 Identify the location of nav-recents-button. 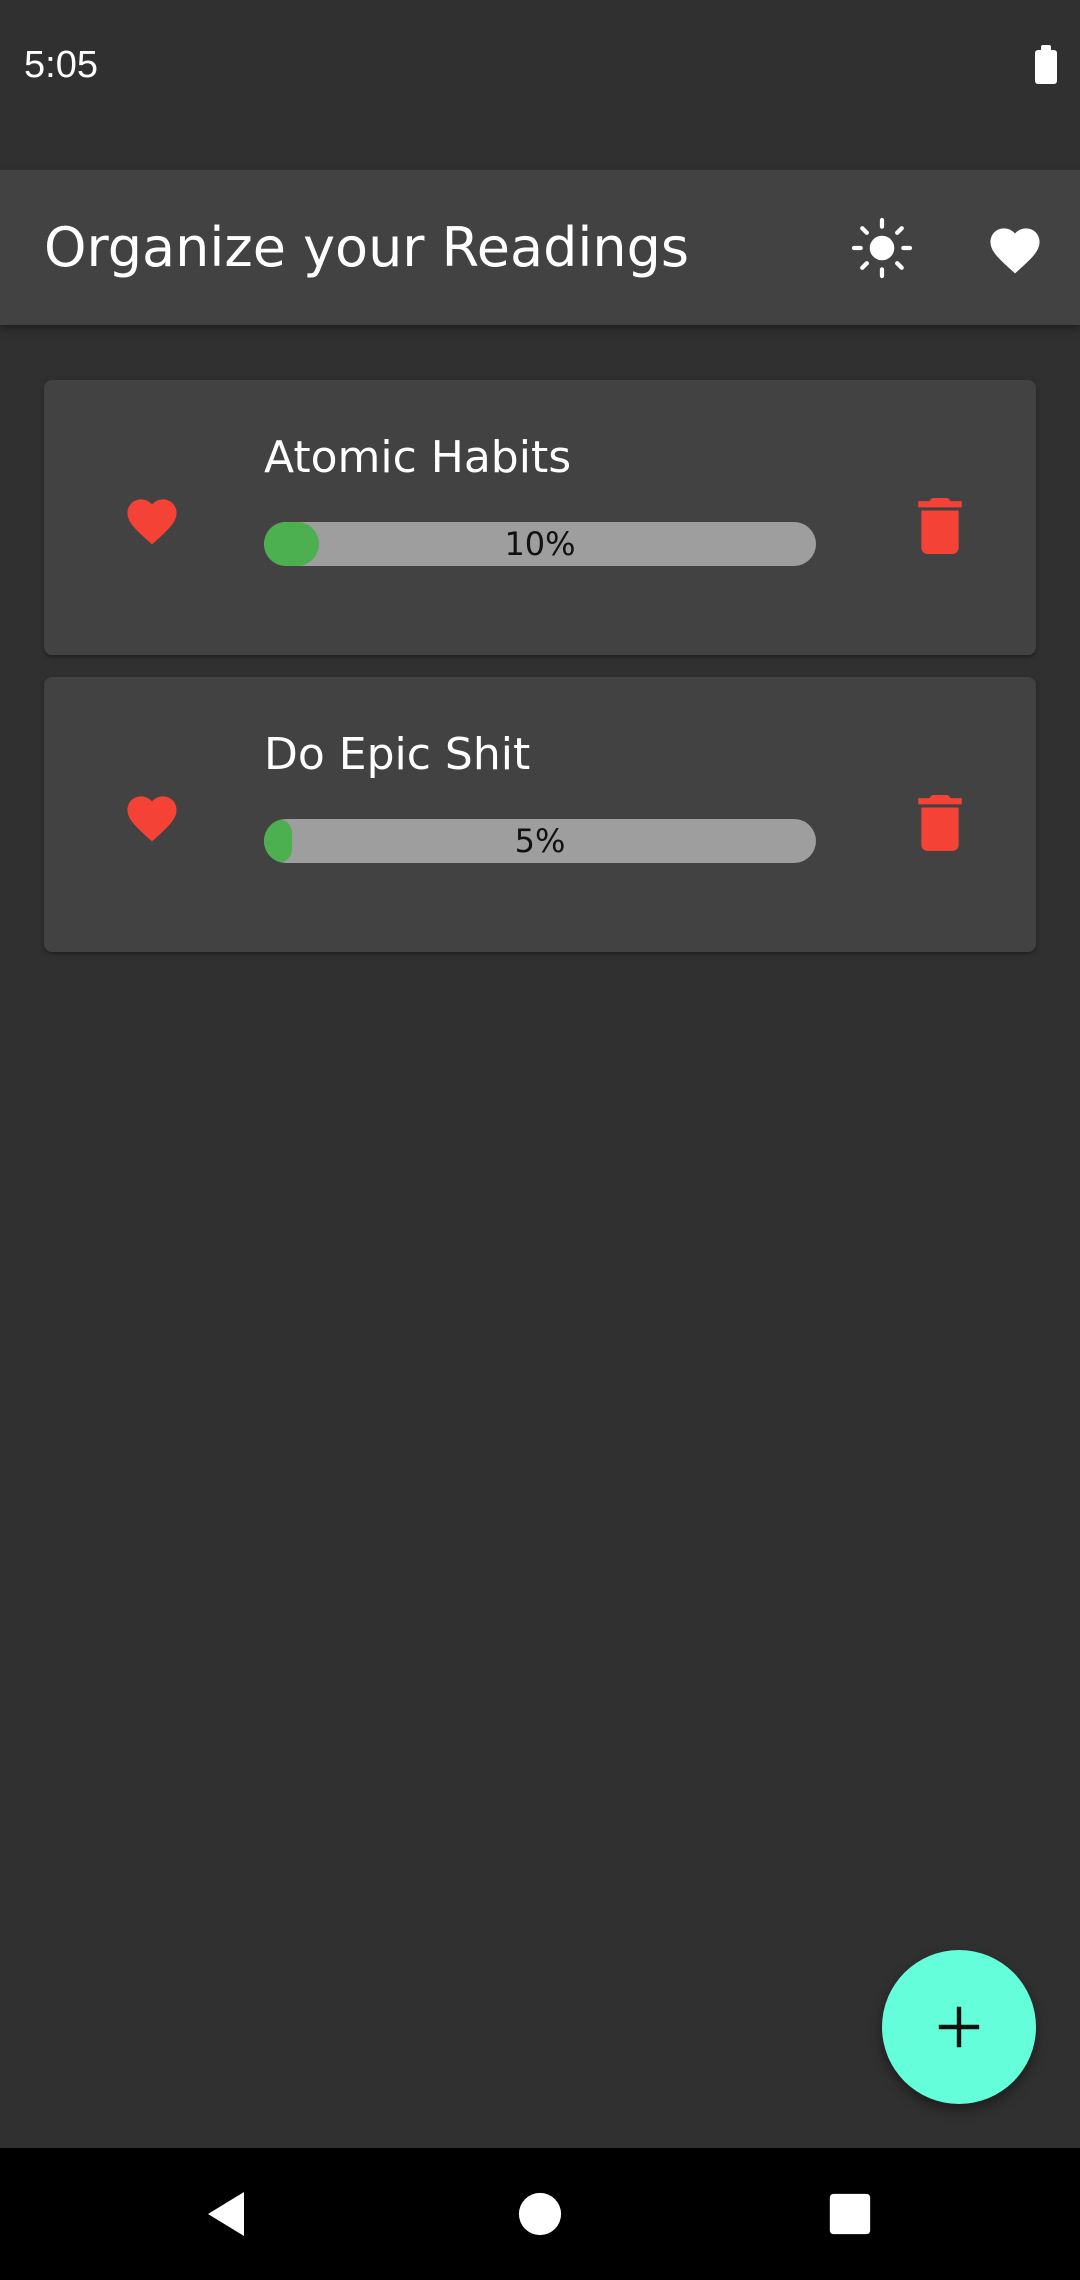
(850, 2214).